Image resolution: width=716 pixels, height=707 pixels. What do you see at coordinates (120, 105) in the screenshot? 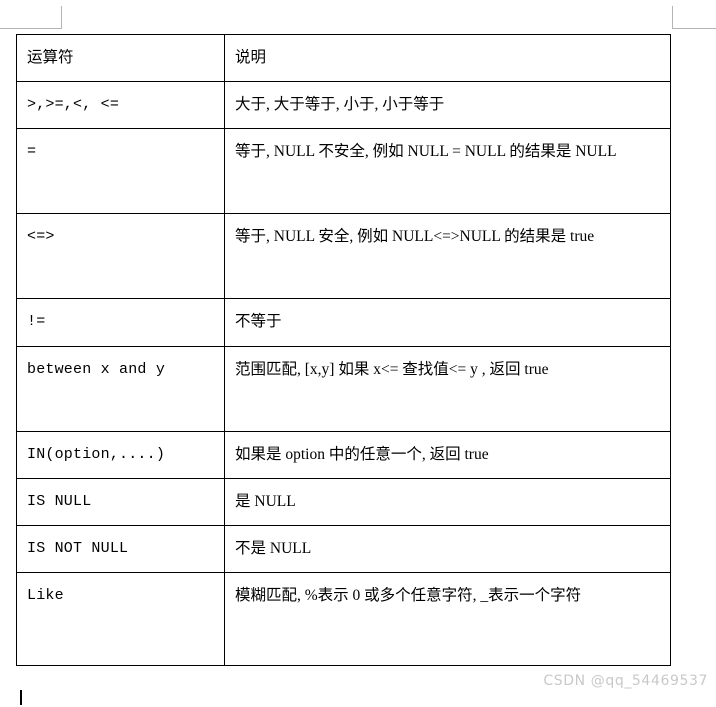
I see `cell-operator: >,>=,<, <=` at bounding box center [120, 105].